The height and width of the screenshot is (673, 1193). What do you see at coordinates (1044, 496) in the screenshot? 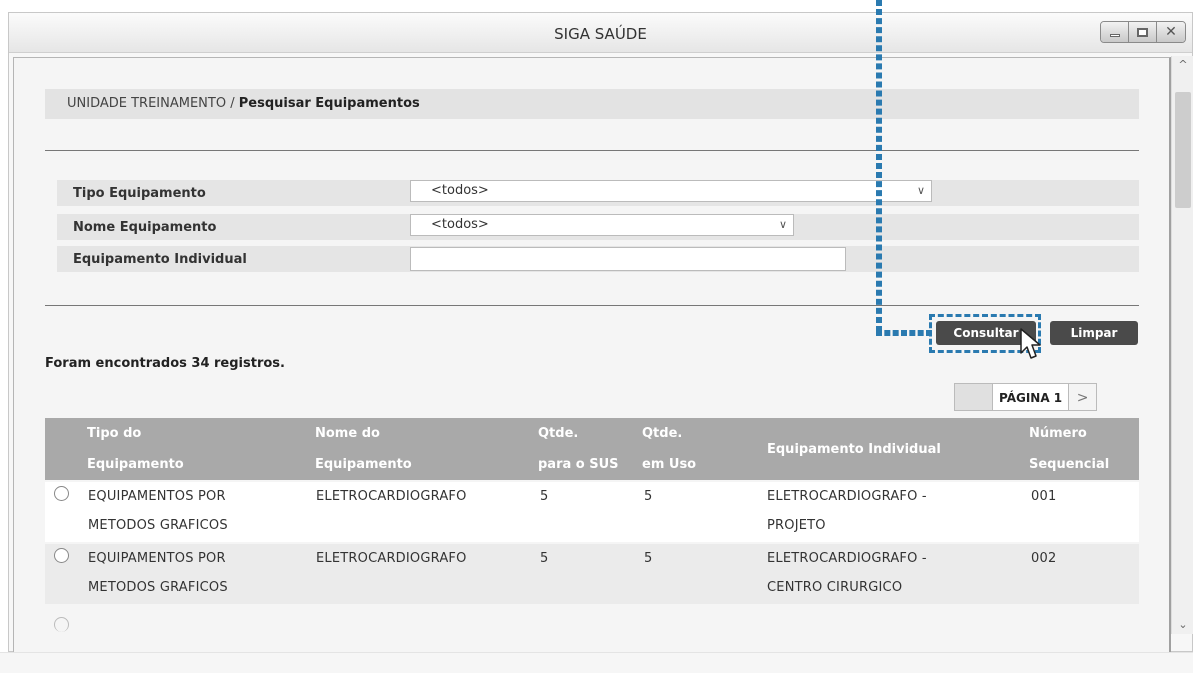
I see `cell-seq: 001` at bounding box center [1044, 496].